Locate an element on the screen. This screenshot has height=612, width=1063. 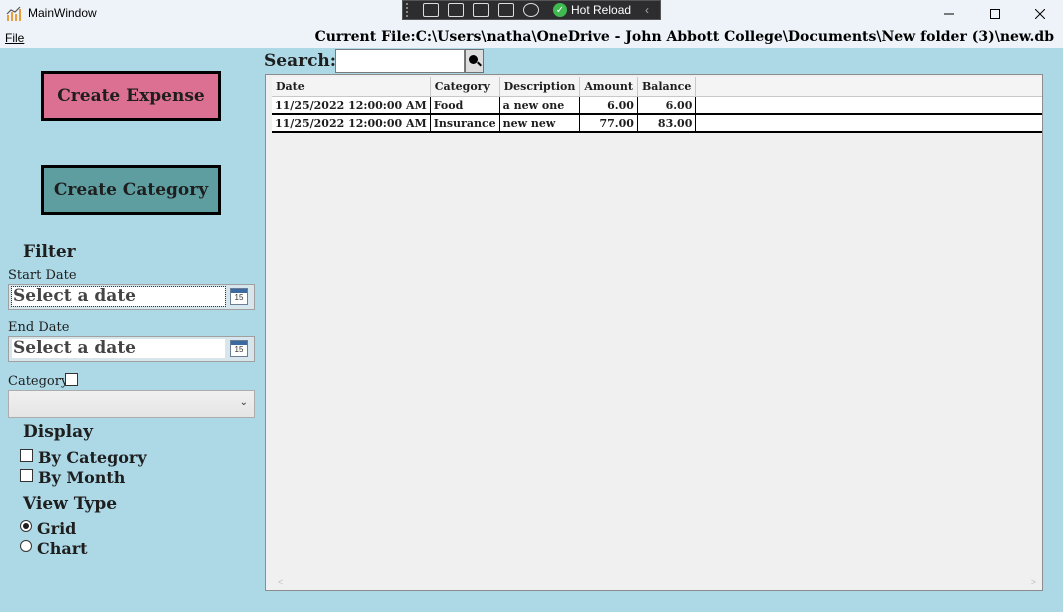
by-category-label: By Category is located at coordinates (92, 457).